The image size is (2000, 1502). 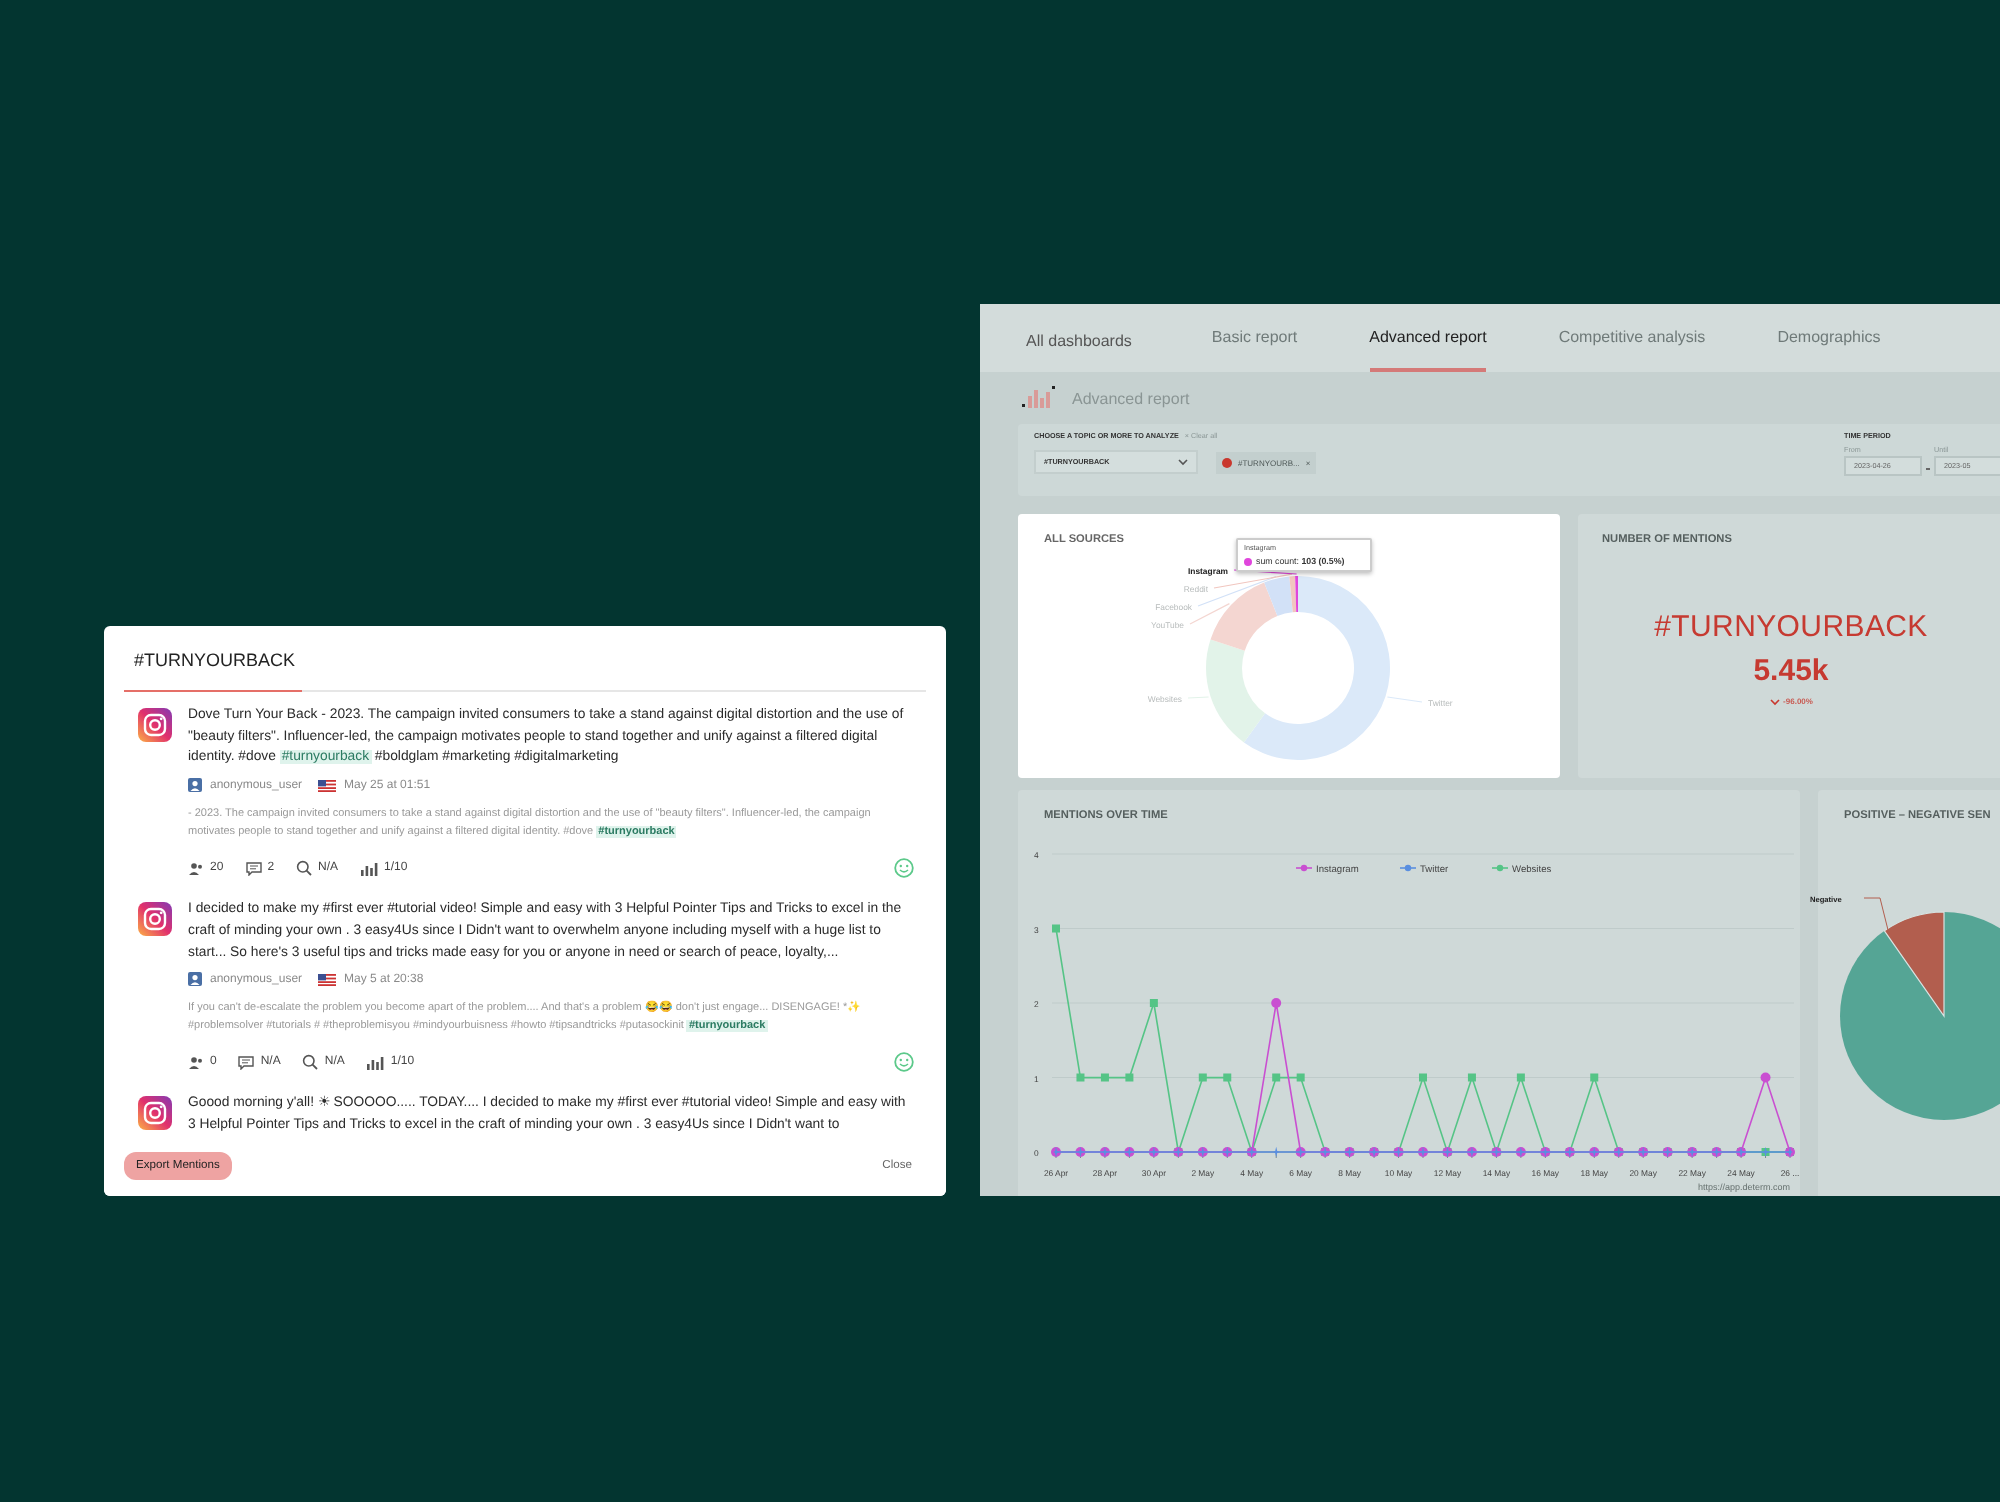 What do you see at coordinates (1079, 338) in the screenshot?
I see `report-tab: All dashboards` at bounding box center [1079, 338].